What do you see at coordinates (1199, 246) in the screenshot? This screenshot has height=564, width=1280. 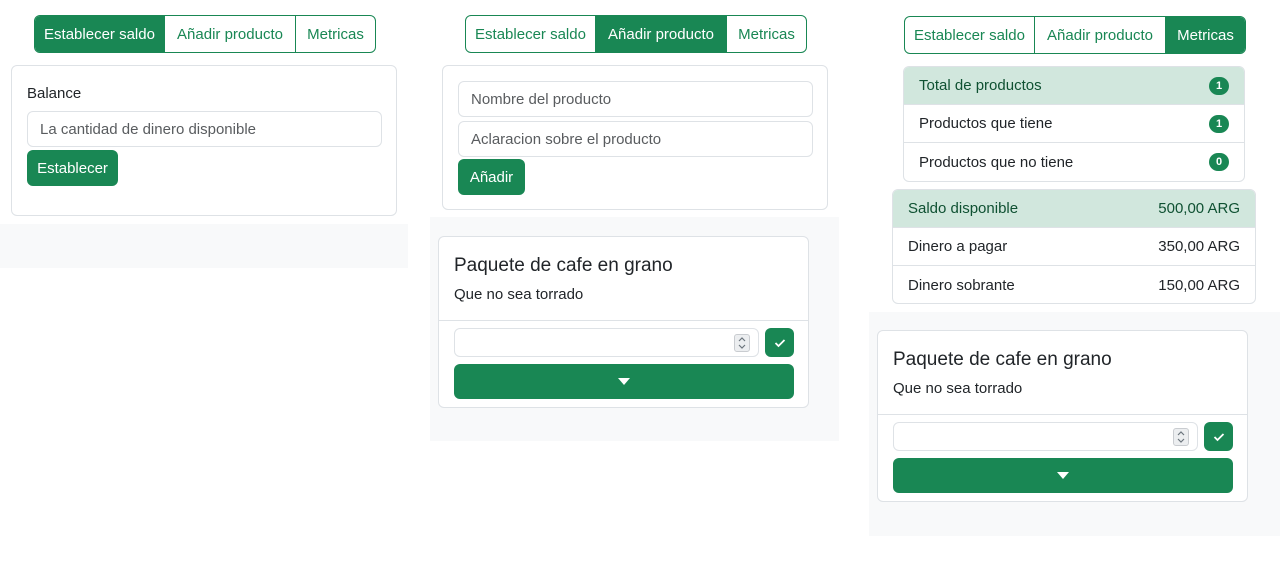 I see `item-value: 350,00 ARG` at bounding box center [1199, 246].